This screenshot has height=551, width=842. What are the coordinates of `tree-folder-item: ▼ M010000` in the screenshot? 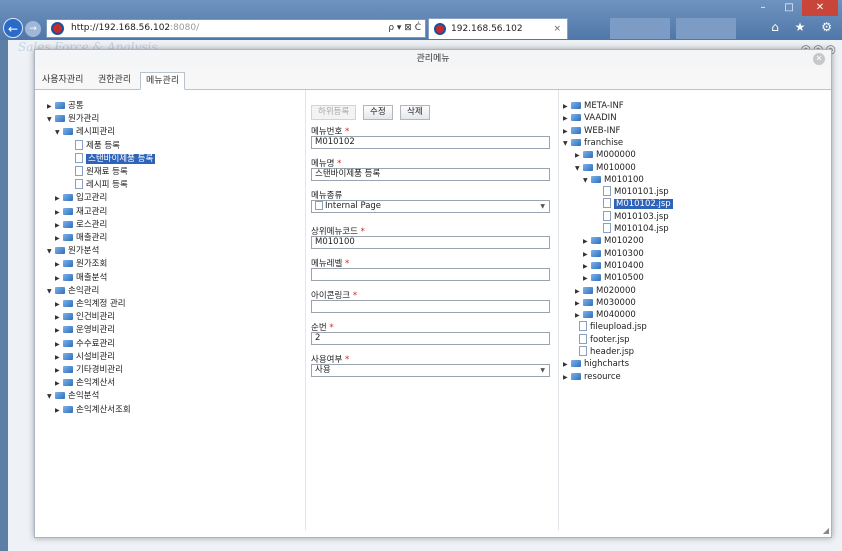 It's located at (605, 168).